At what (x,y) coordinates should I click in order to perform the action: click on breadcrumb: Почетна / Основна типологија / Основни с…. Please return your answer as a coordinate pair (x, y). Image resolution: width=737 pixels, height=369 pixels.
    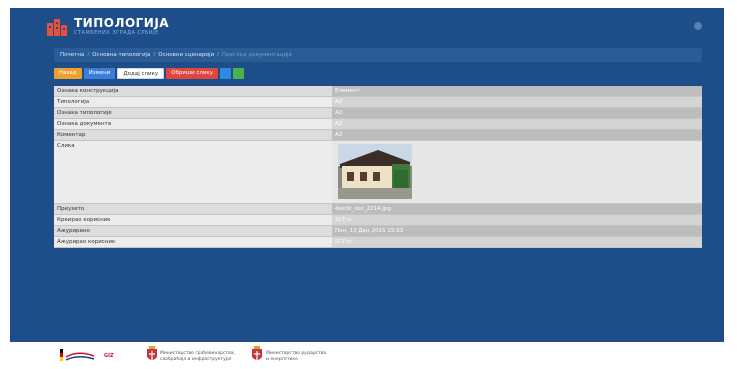
    Looking at the image, I should click on (378, 55).